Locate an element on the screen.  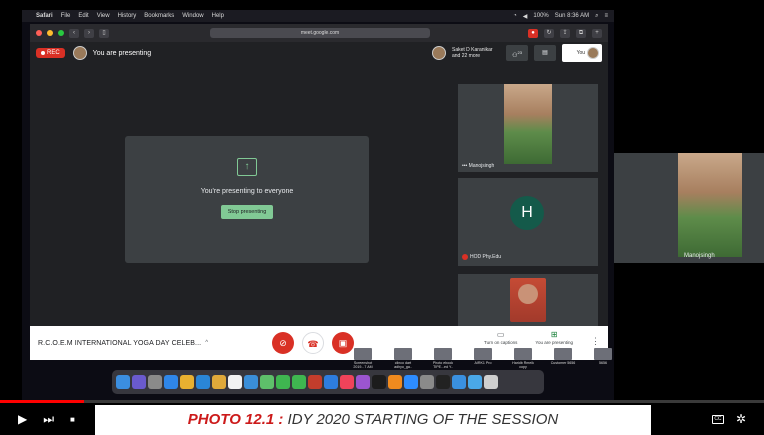
host-avatar is located at coordinates (439, 53).